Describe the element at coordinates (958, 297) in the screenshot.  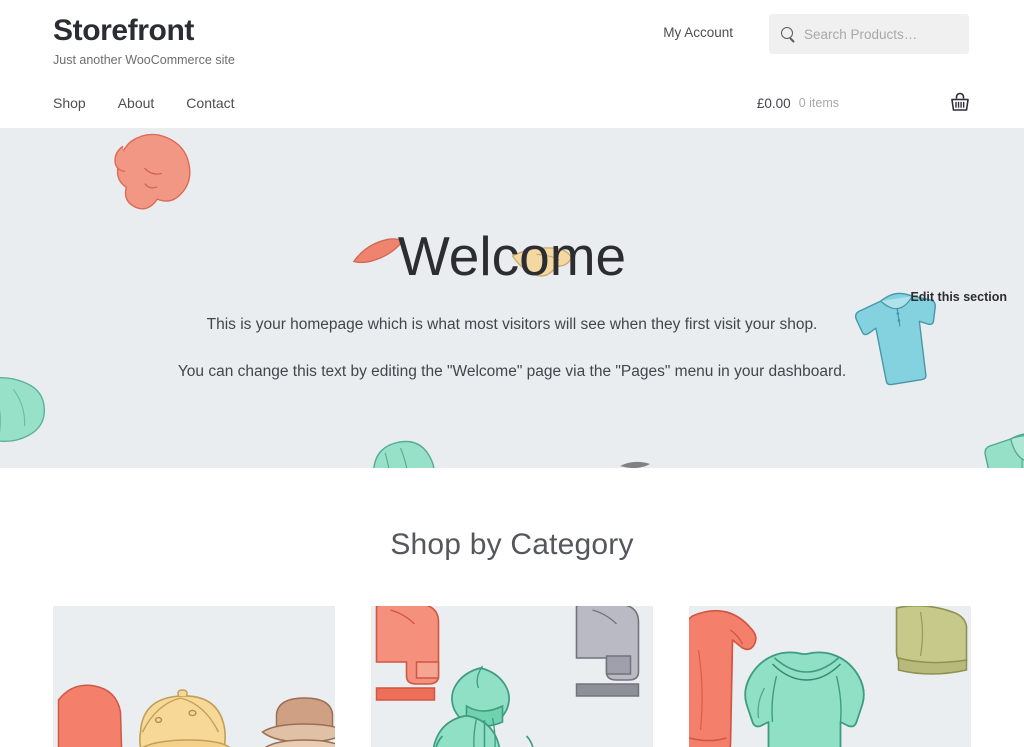
I see `edit-this-section-button: Edit this section` at that location.